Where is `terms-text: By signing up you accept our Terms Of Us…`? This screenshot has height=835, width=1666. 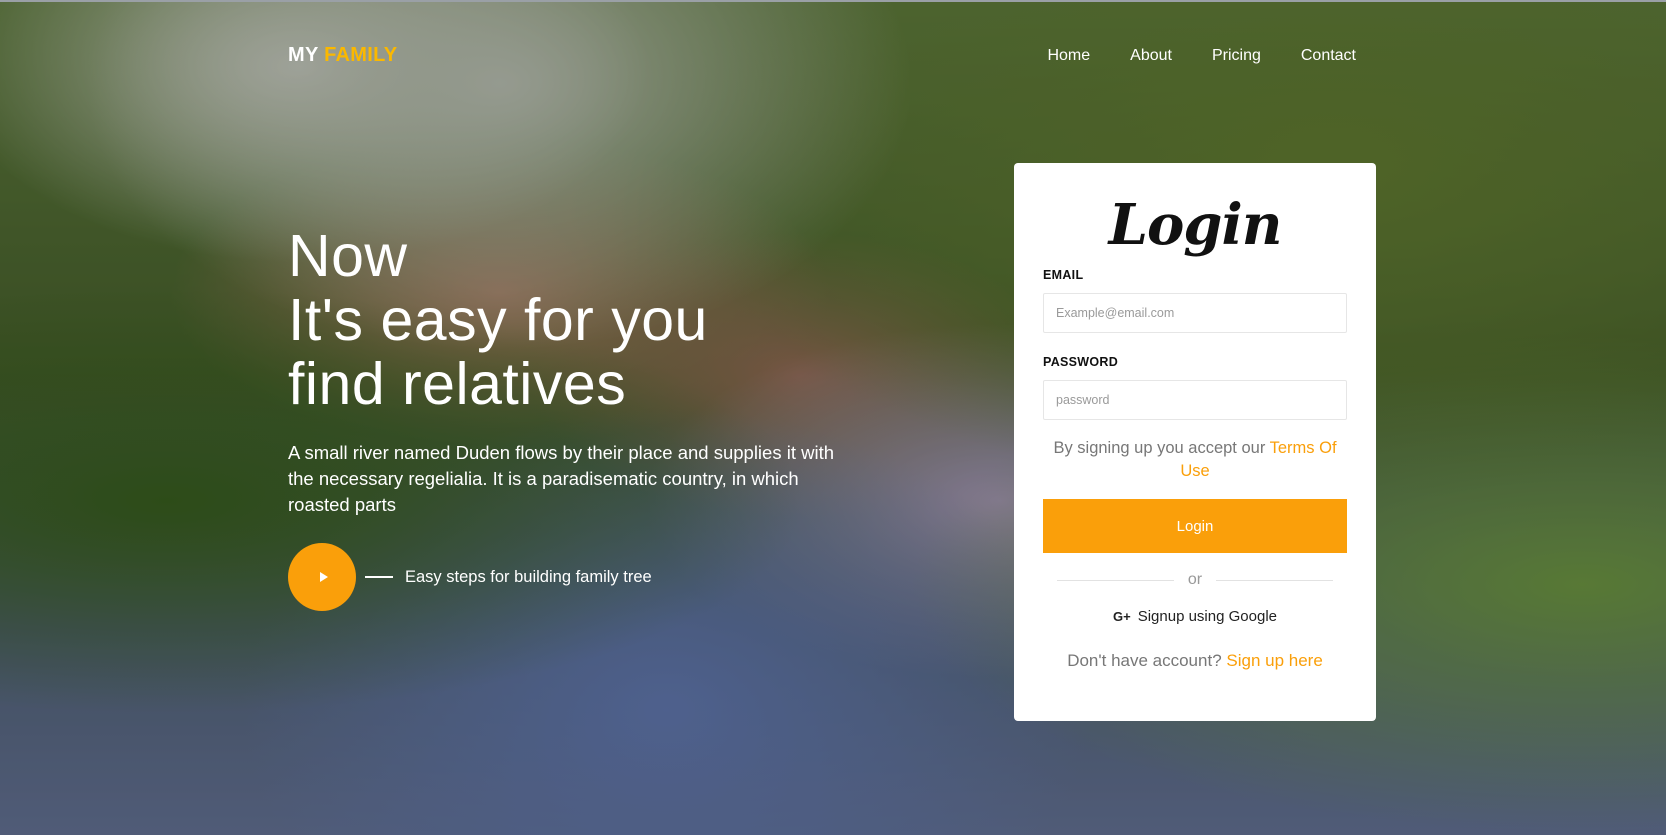 terms-text: By signing up you accept our Terms Of Us… is located at coordinates (1195, 460).